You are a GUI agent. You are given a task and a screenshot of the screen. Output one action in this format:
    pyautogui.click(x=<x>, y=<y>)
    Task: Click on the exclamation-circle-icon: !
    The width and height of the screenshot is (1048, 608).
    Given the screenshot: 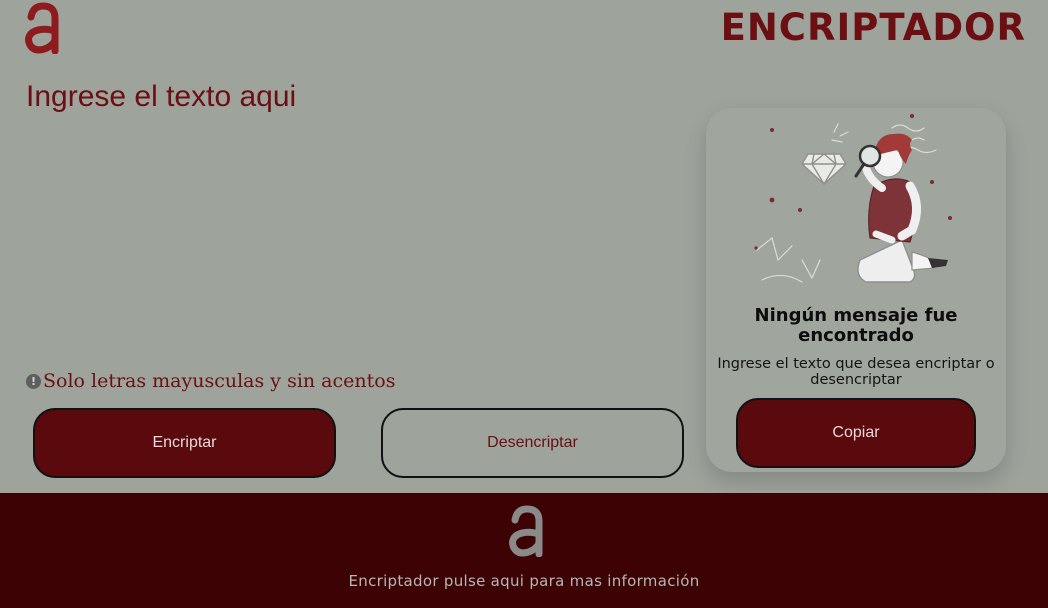 What is the action you would take?
    pyautogui.click(x=33, y=381)
    